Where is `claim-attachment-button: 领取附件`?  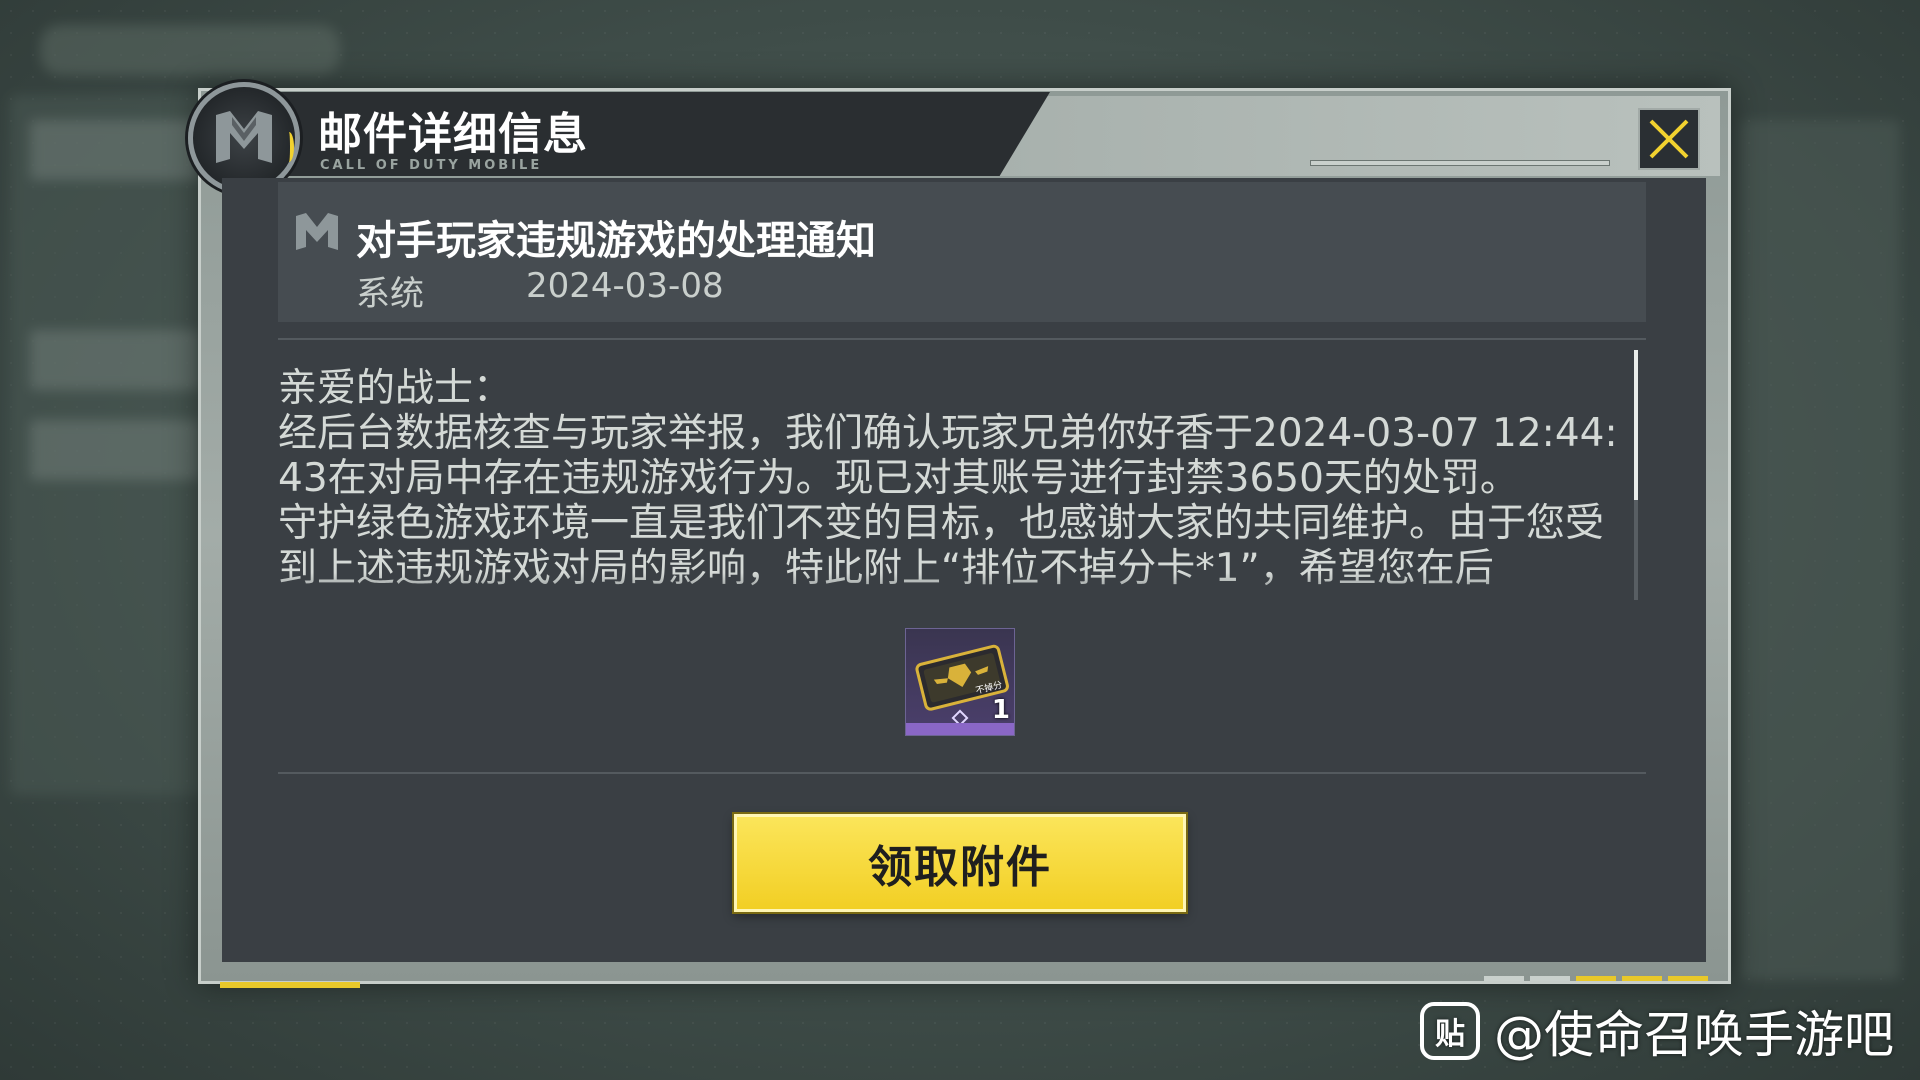 claim-attachment-button: 领取附件 is located at coordinates (960, 863).